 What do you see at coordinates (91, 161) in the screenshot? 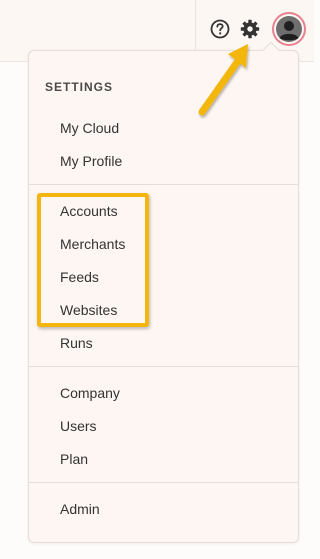
I see `menu-item-my-profile: My Profile` at bounding box center [91, 161].